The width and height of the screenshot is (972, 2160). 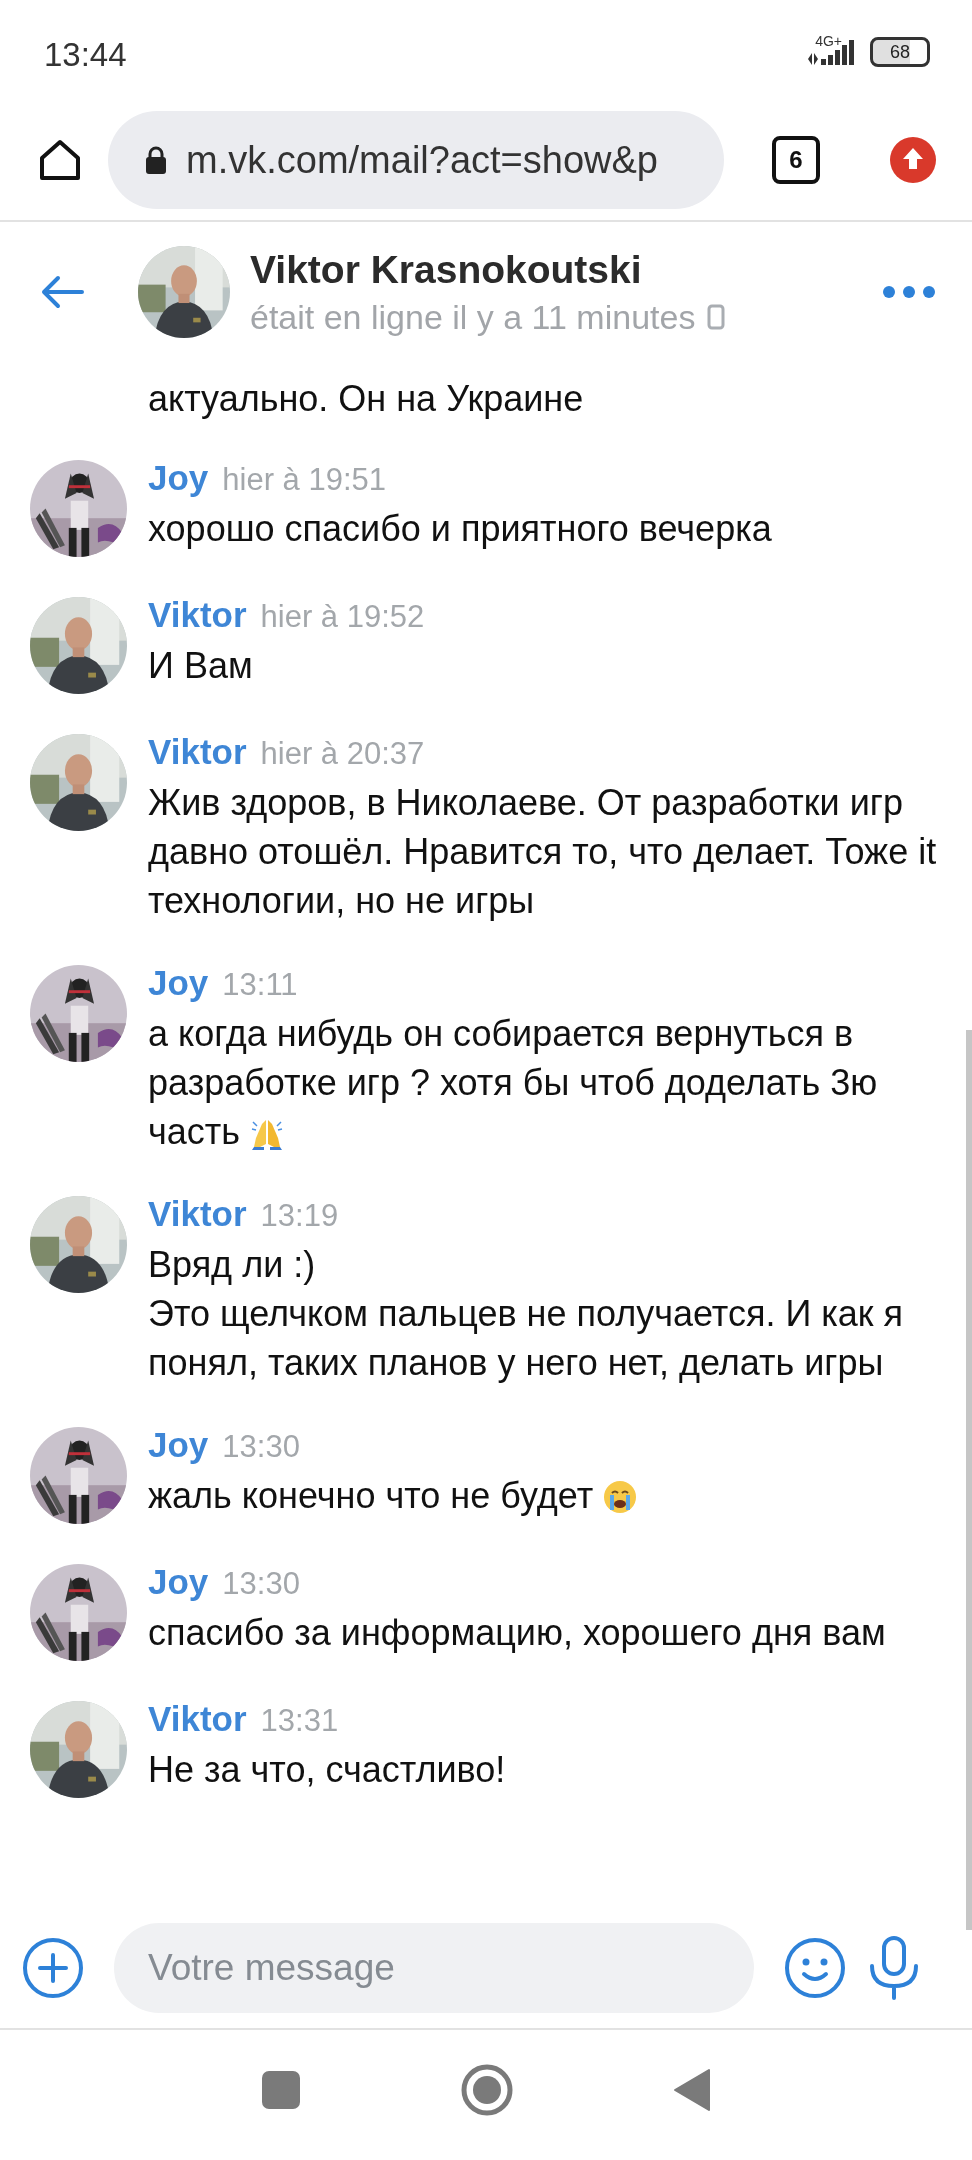 I want to click on message-text: а когда нибудь он собирается вернуться в разработке игр ? хотя бы чтоб доделать 3ю часть, so click(x=513, y=1083).